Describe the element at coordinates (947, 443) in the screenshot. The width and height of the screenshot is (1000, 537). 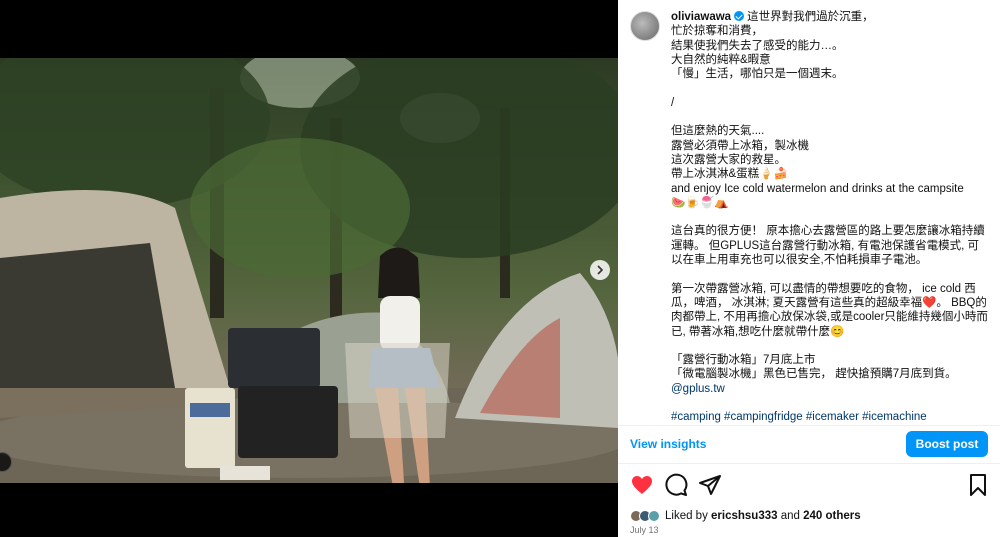
I see `boost-post-button: Boost post` at that location.